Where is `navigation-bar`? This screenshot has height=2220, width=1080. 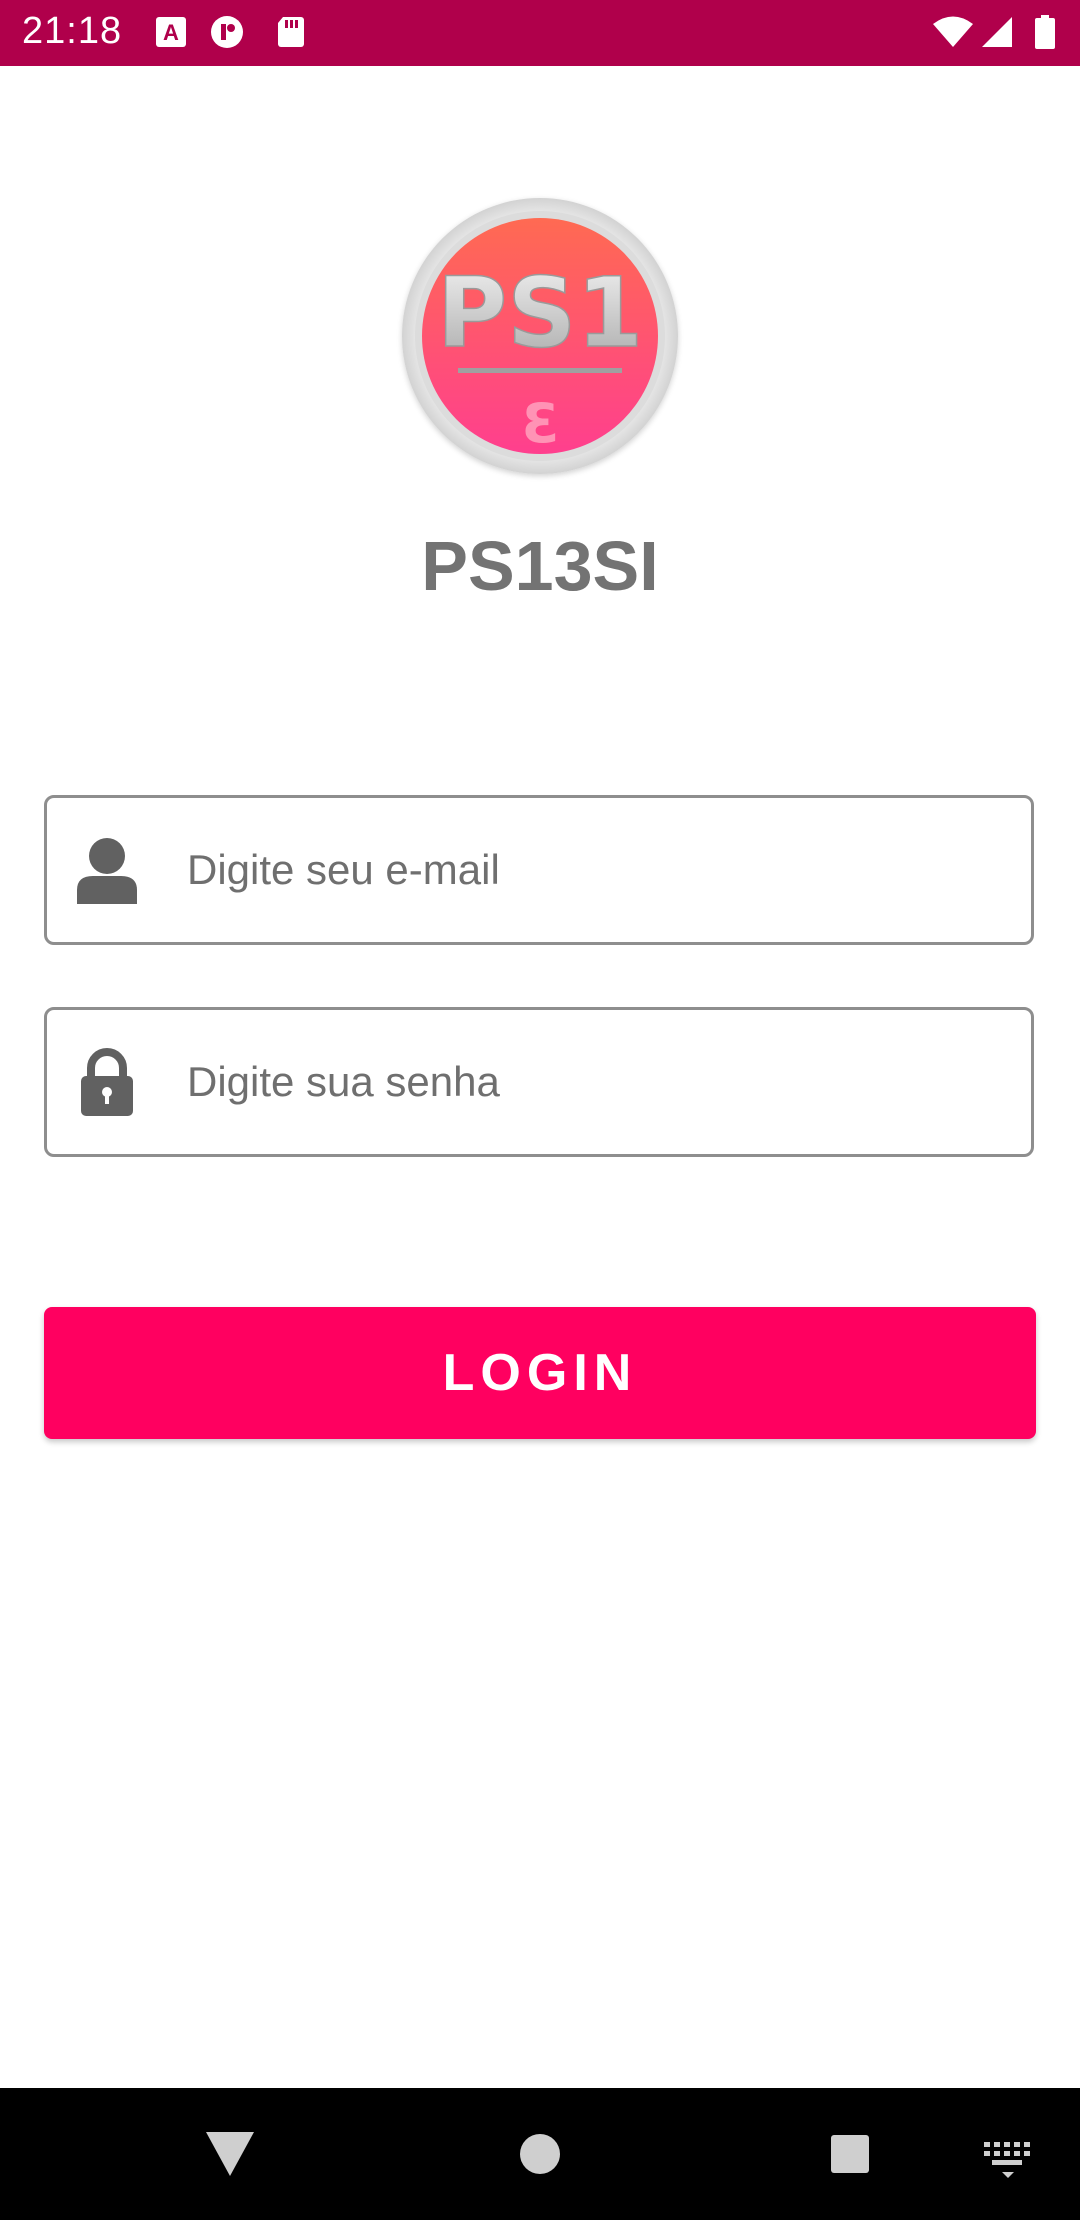 navigation-bar is located at coordinates (540, 2154).